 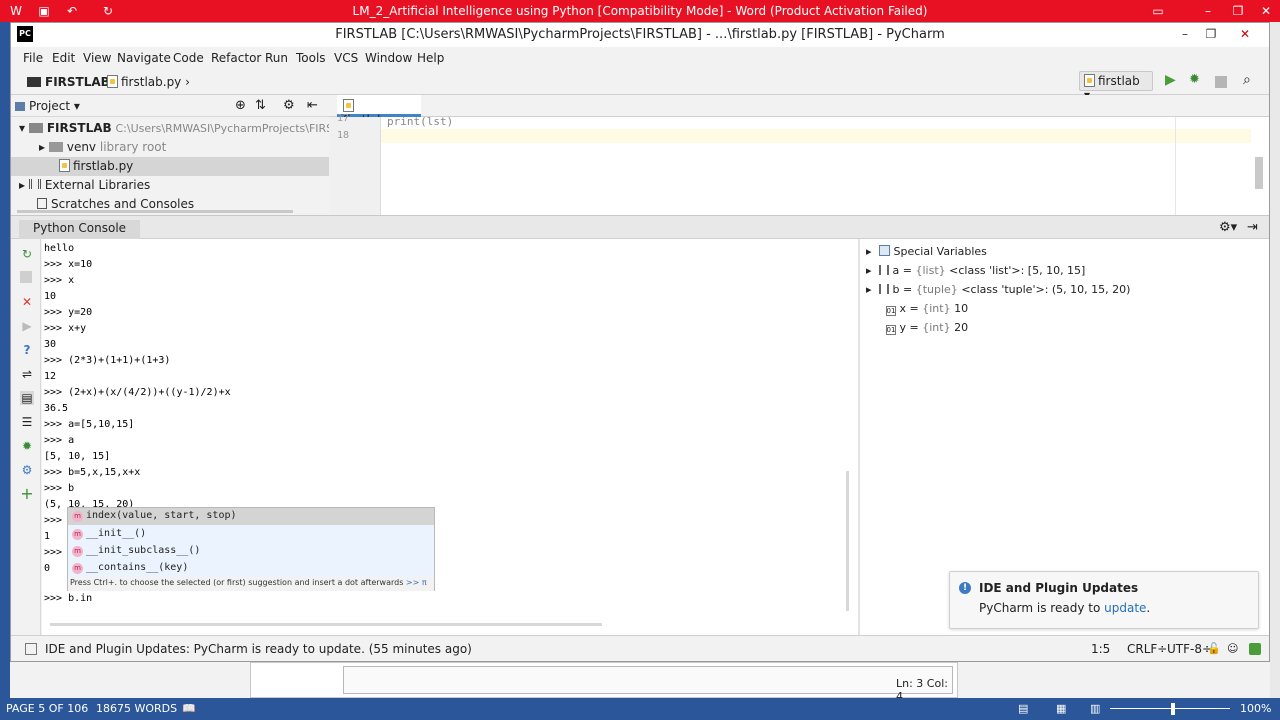 What do you see at coordinates (925, 309) in the screenshot?
I see `variable-row-x: 01 x = {int} 10` at bounding box center [925, 309].